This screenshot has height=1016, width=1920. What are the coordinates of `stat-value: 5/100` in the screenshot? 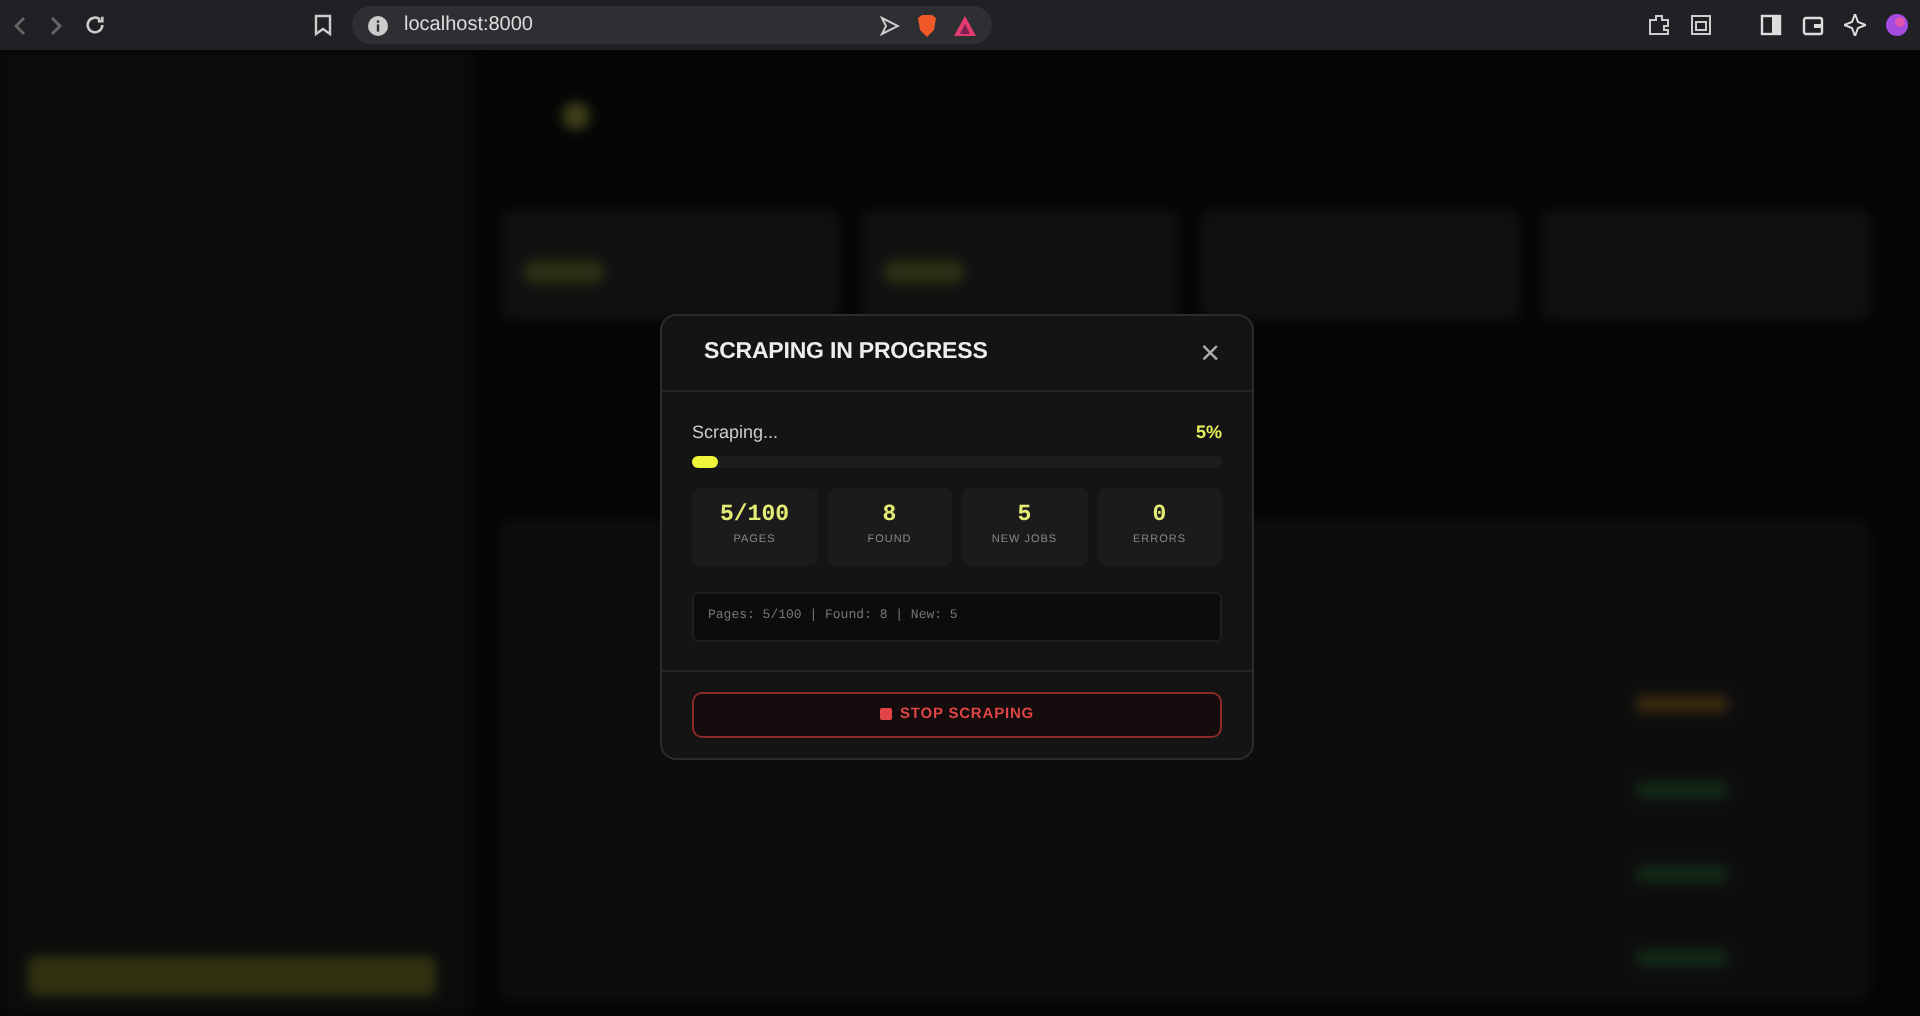 It's located at (754, 516).